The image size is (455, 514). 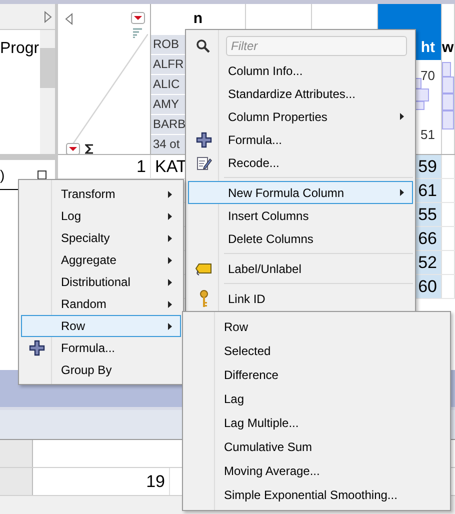 What do you see at coordinates (69, 19) in the screenshot?
I see `collapse-icon` at bounding box center [69, 19].